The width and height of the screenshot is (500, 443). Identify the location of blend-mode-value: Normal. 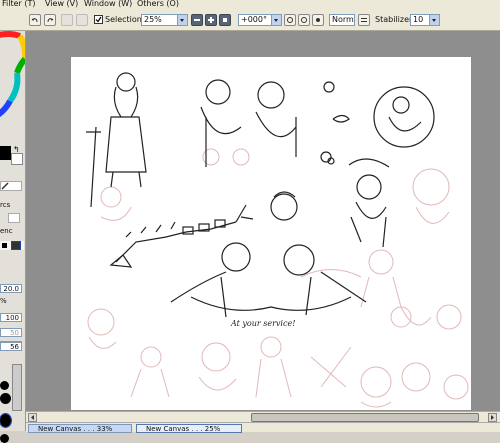
(343, 19).